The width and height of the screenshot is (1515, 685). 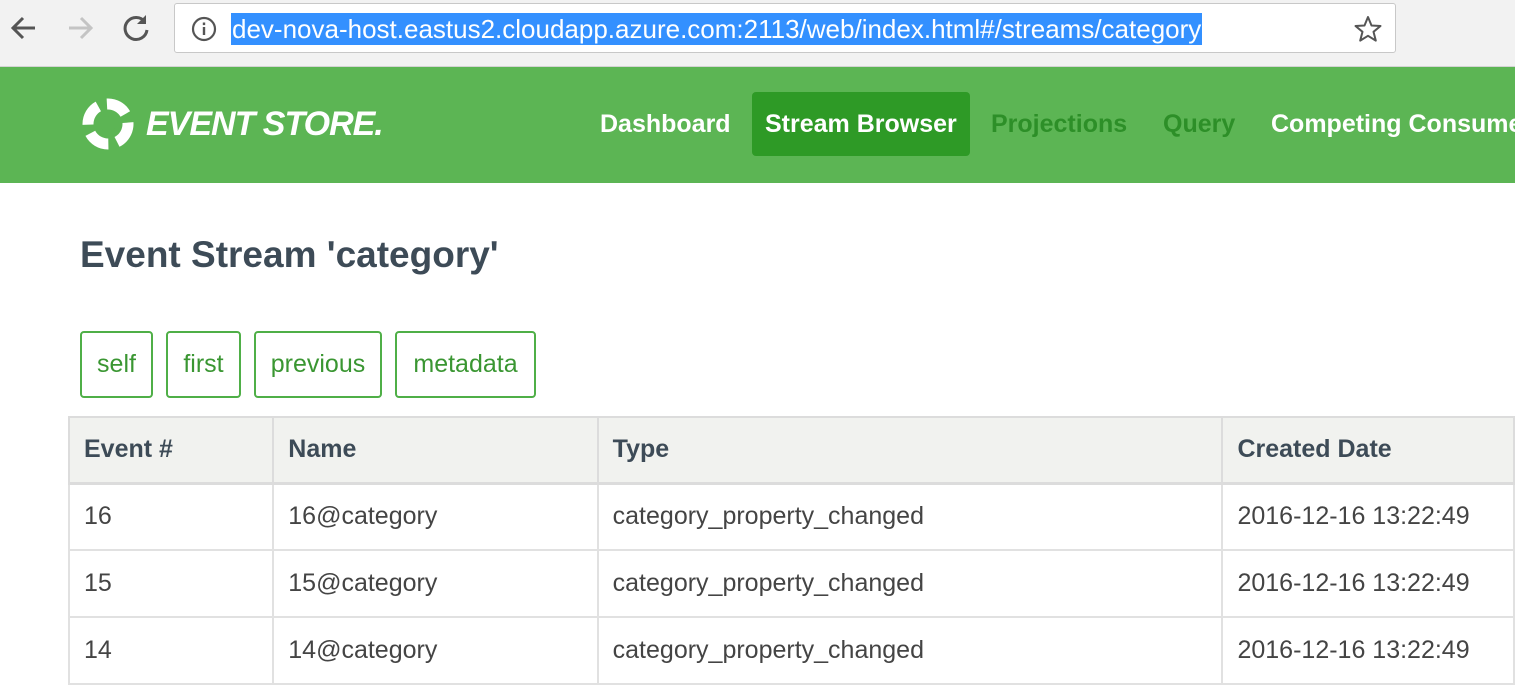 I want to click on event-number-link: 16, so click(x=171, y=516).